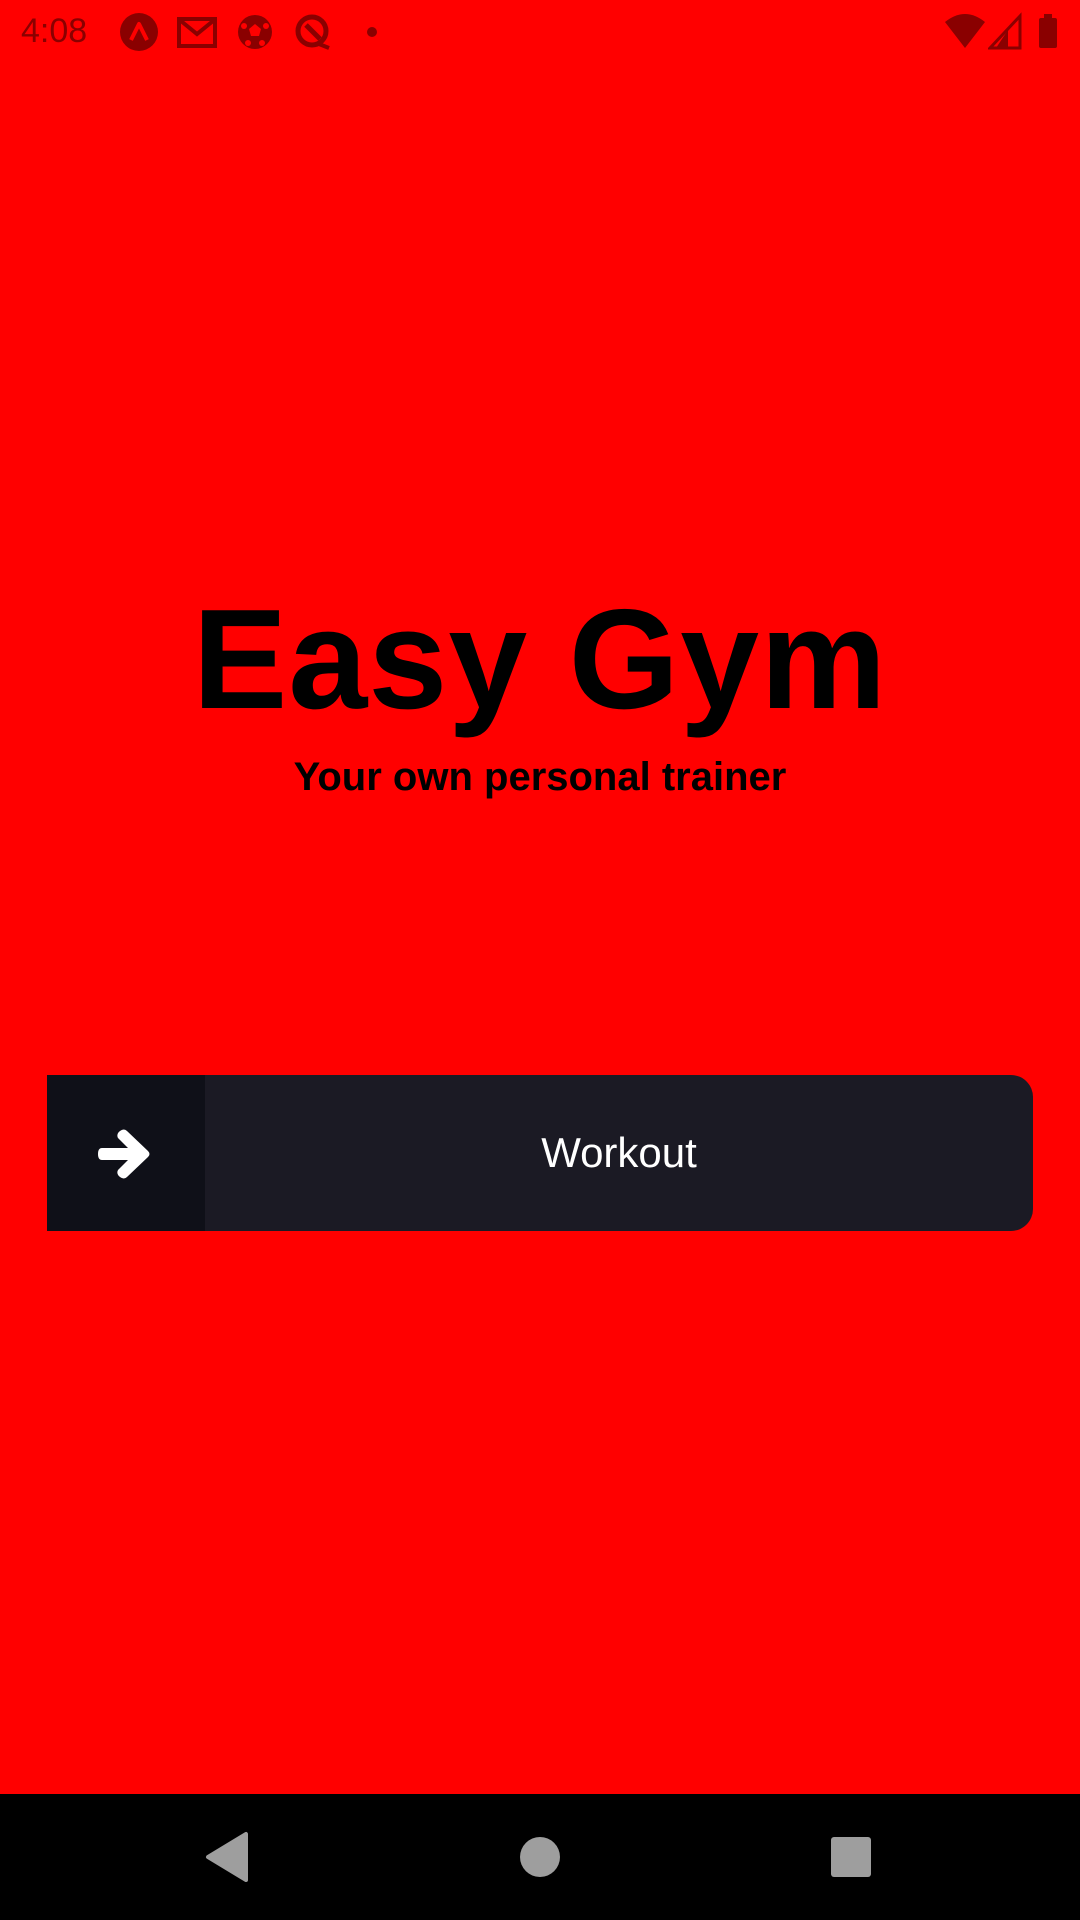  I want to click on workout-button: Workout, so click(540, 1153).